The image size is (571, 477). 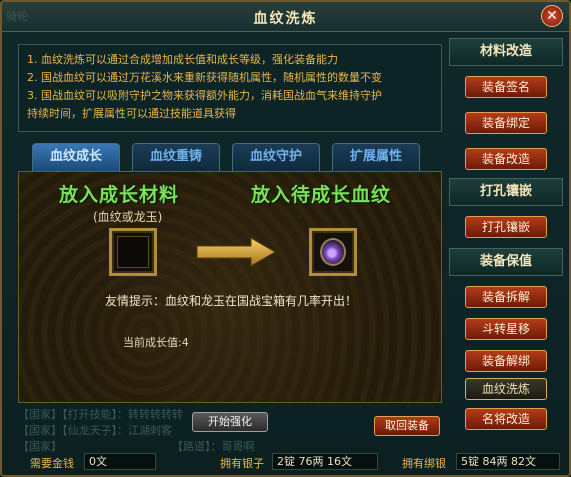 I want to click on section-equip-preserve: 装备保值, so click(x=506, y=262).